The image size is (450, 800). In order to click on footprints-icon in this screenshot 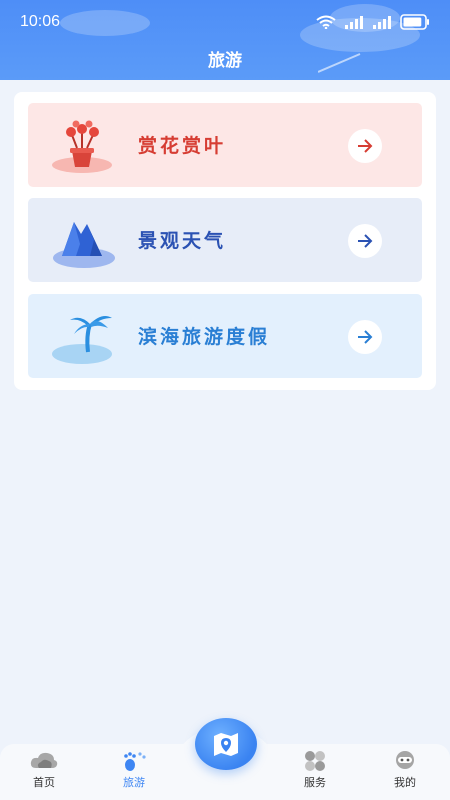, I will do `click(135, 761)`.